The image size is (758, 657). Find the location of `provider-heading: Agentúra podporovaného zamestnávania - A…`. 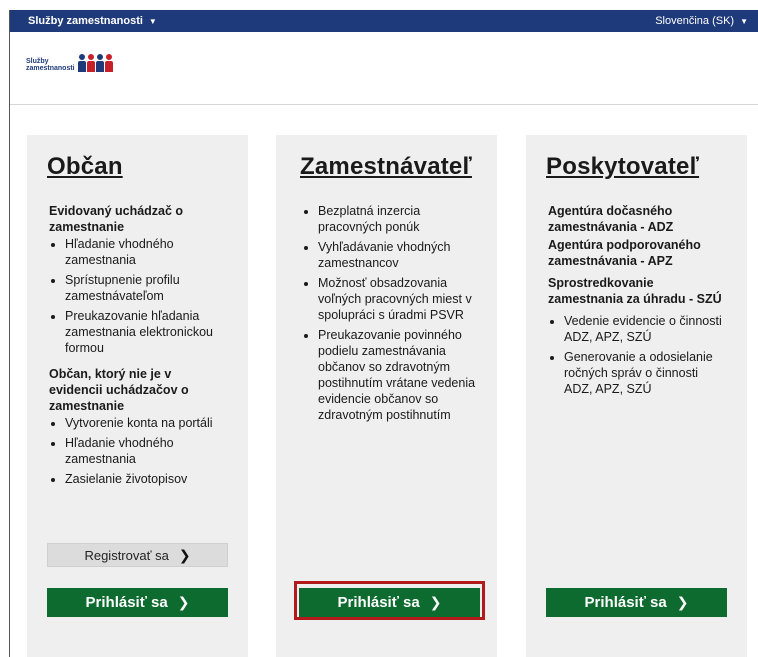

provider-heading: Agentúra podporovaného zamestnávania - A… is located at coordinates (624, 253).